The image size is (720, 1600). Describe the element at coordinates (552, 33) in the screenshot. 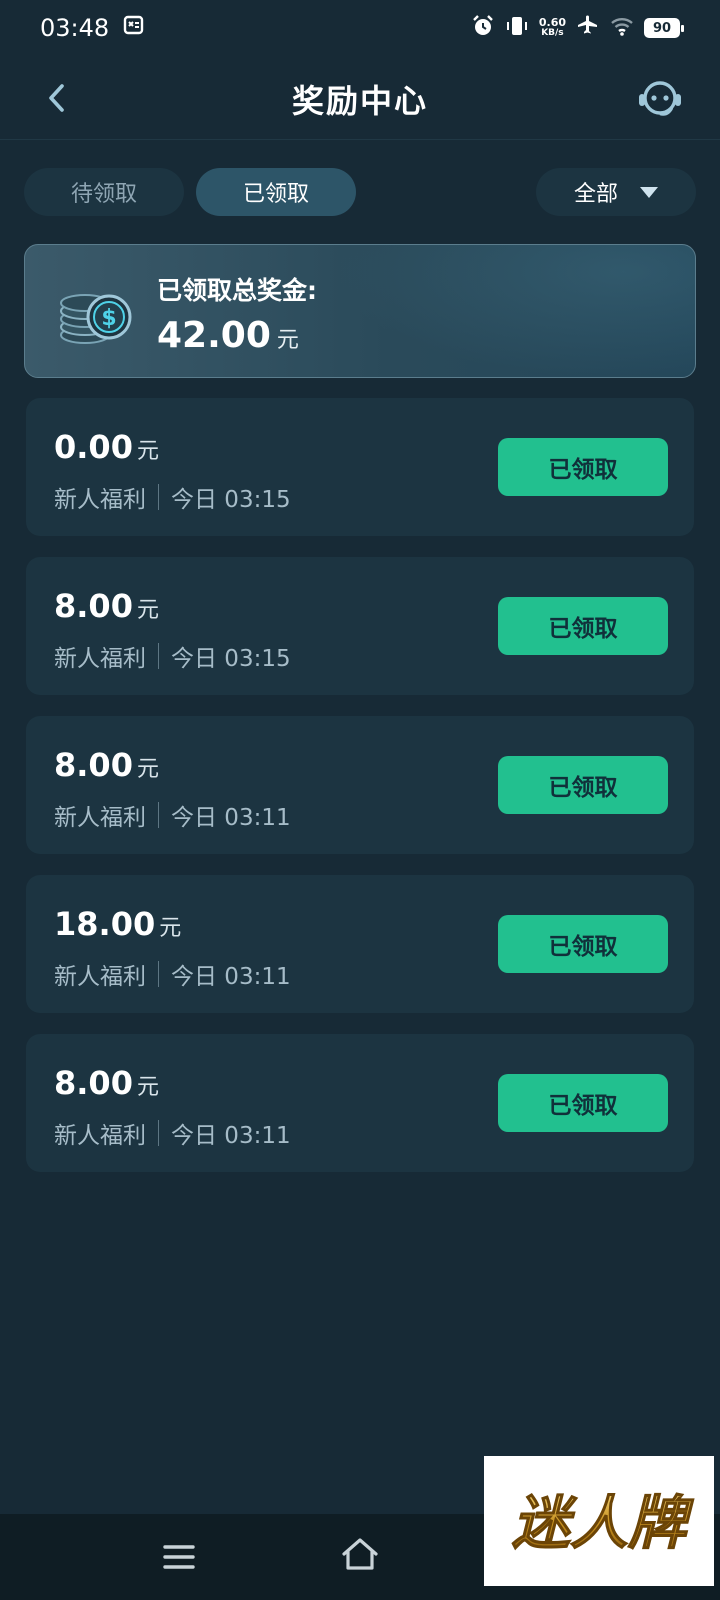

I see `network-speed-unit: KB/s` at that location.